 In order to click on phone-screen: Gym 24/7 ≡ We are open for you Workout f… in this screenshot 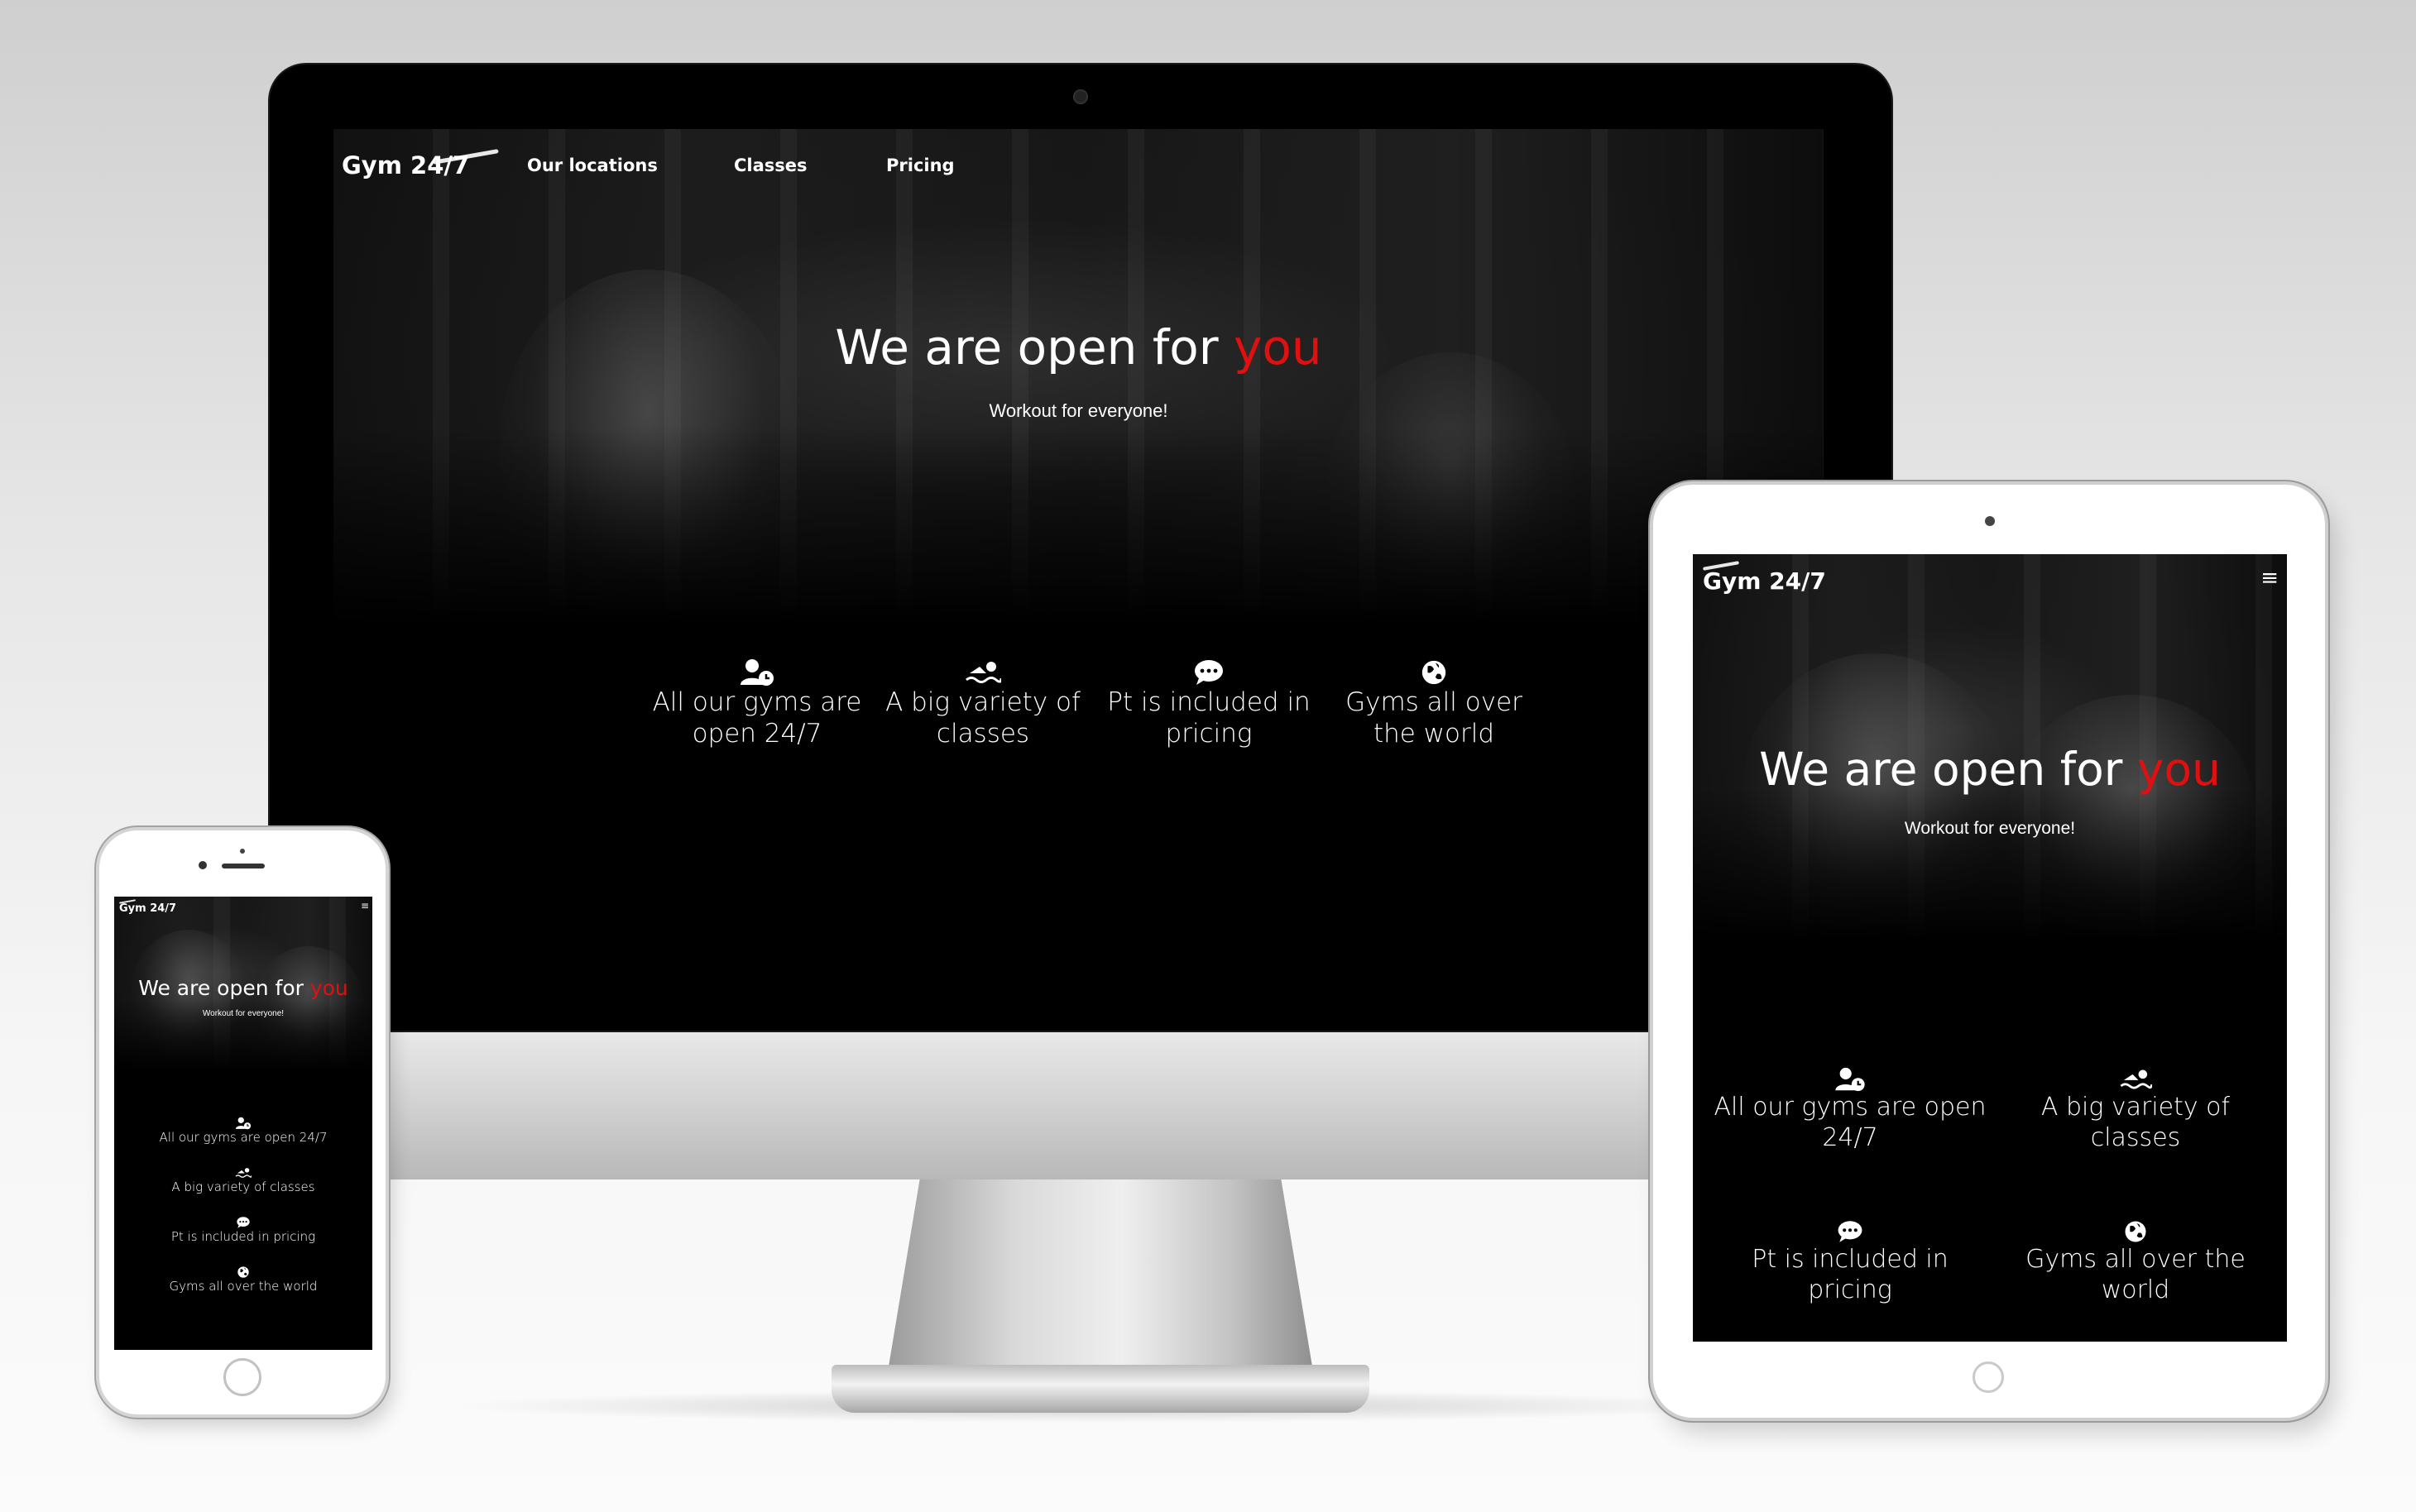, I will do `click(243, 1123)`.